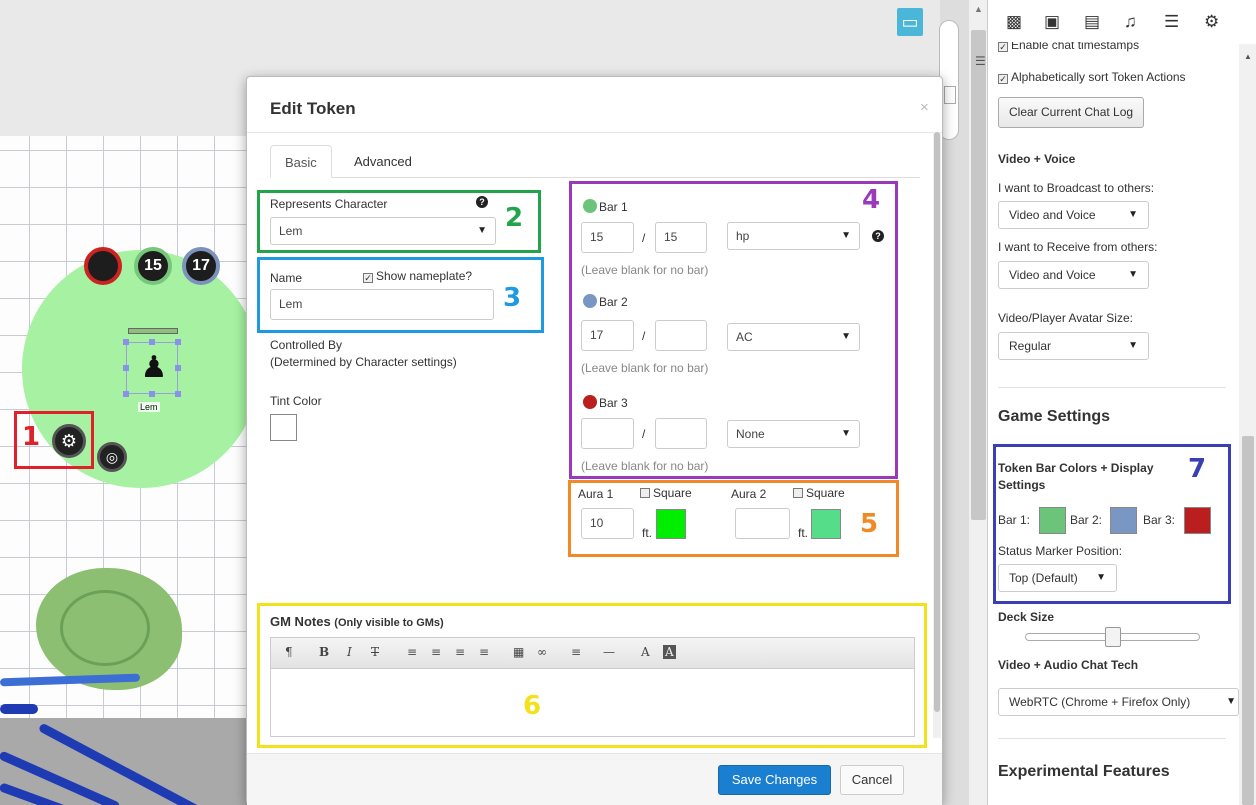 The height and width of the screenshot is (805, 1256). I want to click on avatar-size-label: Video/Player Avatar Size:, so click(1065, 318).